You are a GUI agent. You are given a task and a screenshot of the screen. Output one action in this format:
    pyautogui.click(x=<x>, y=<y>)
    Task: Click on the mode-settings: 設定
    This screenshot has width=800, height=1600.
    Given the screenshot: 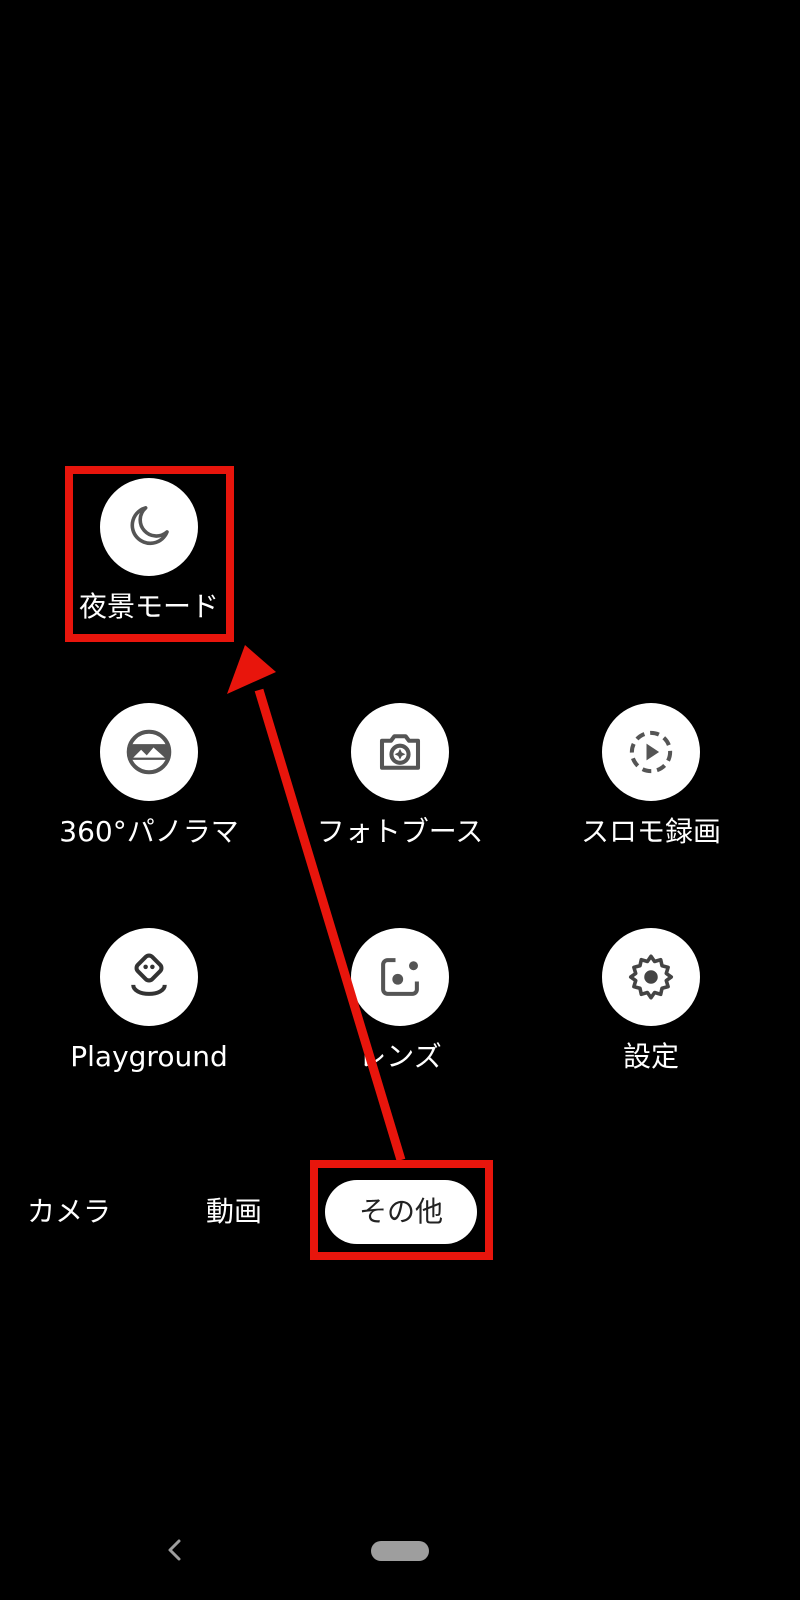 What is the action you would take?
    pyautogui.click(x=651, y=1001)
    